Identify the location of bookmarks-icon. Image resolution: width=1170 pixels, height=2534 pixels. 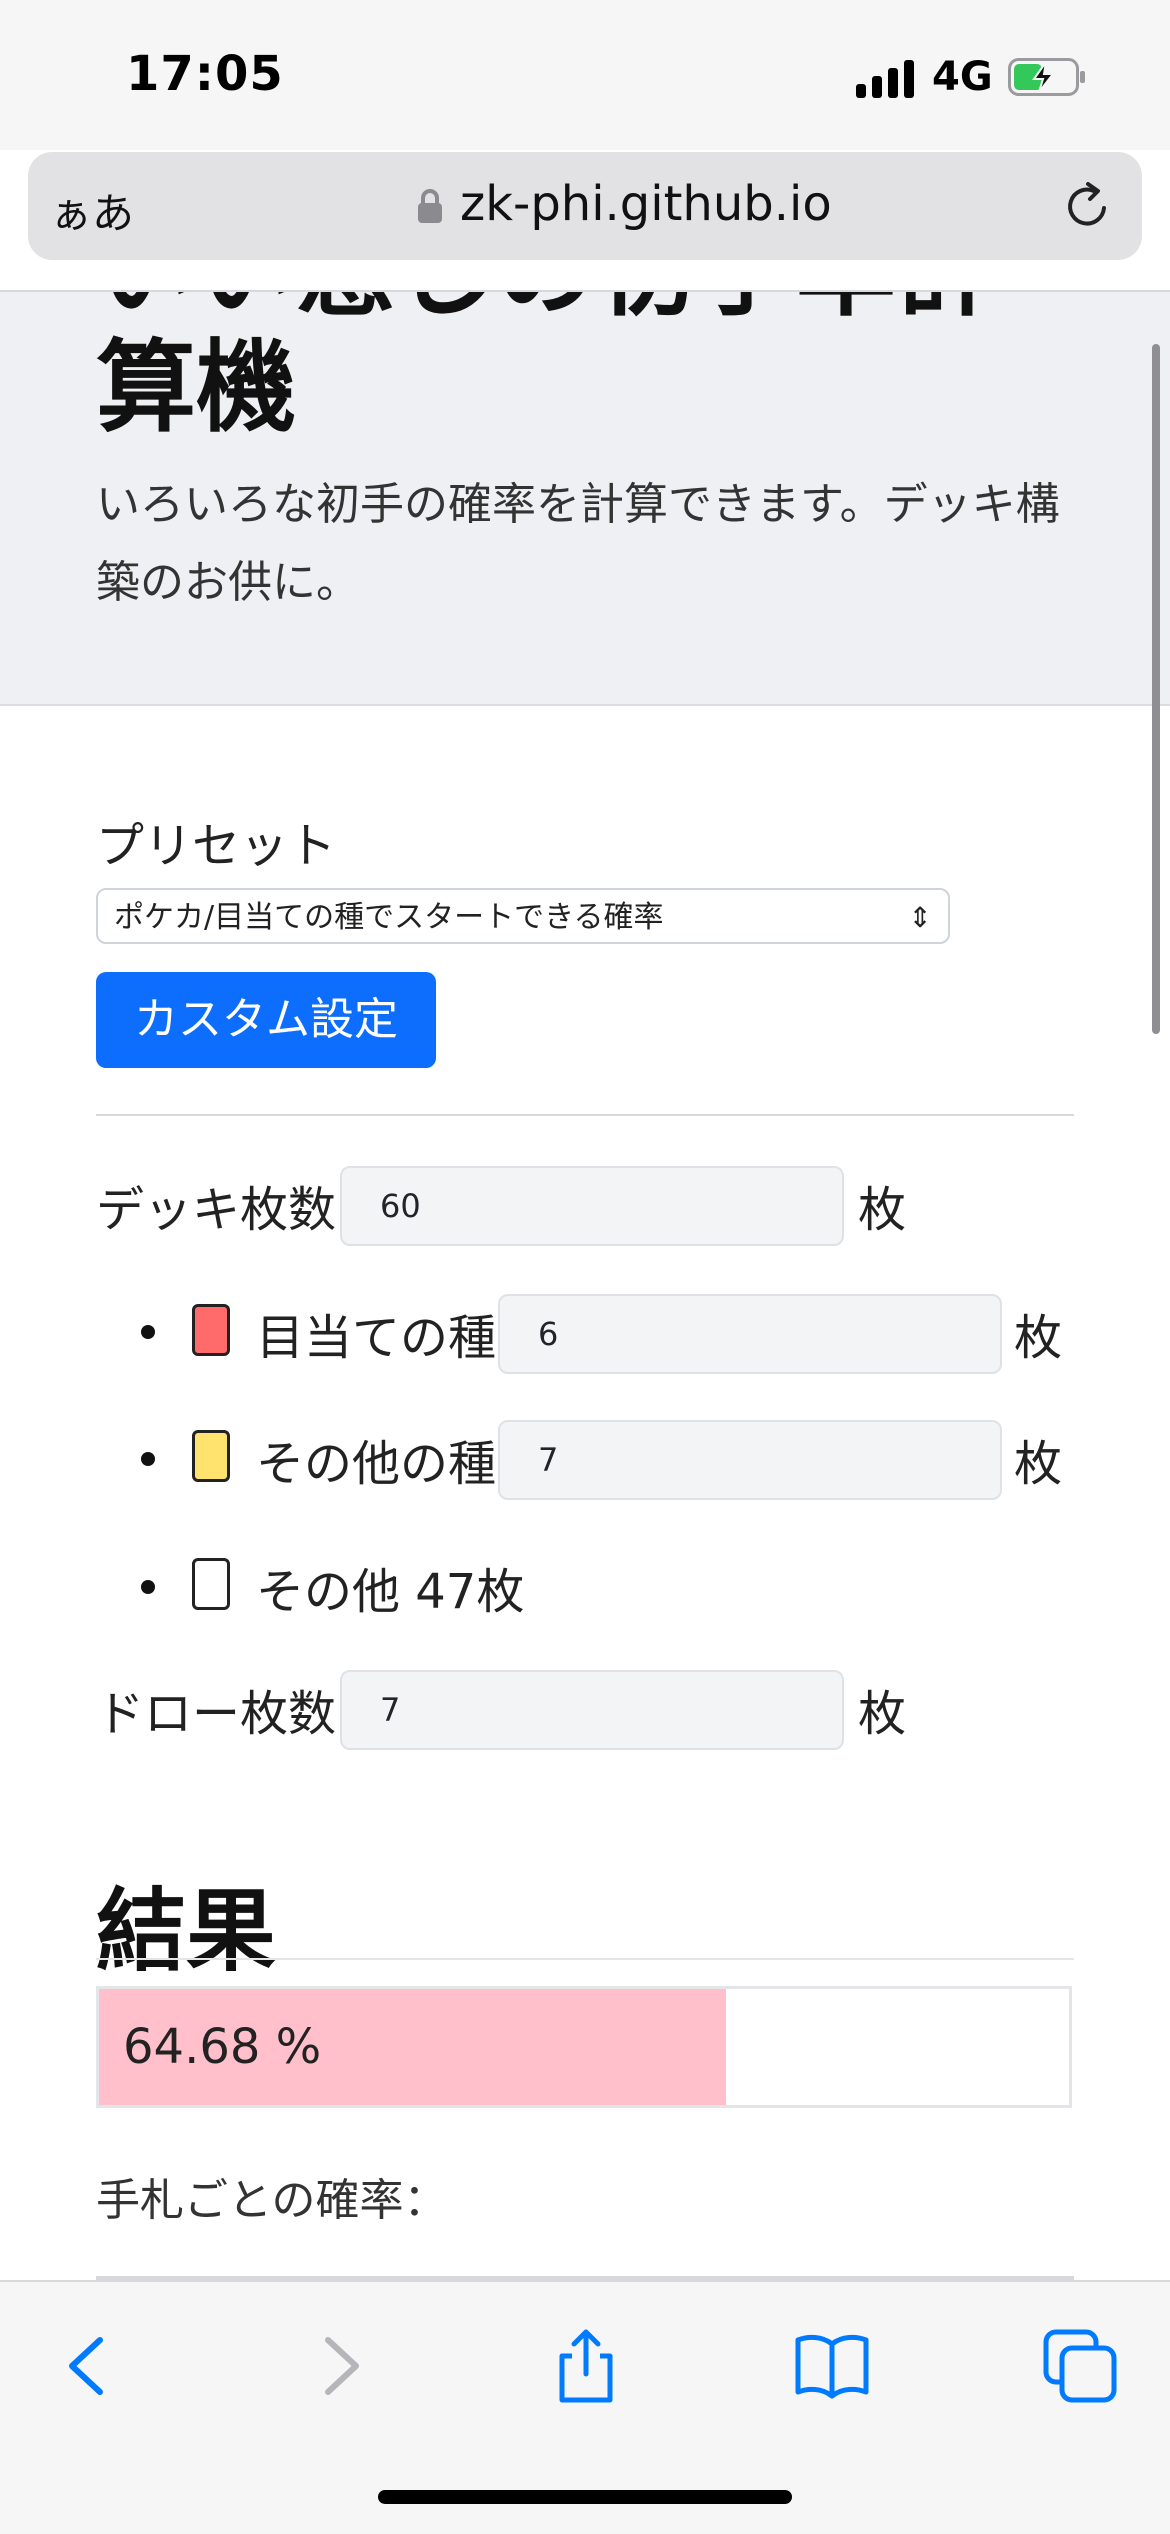
(832, 2366).